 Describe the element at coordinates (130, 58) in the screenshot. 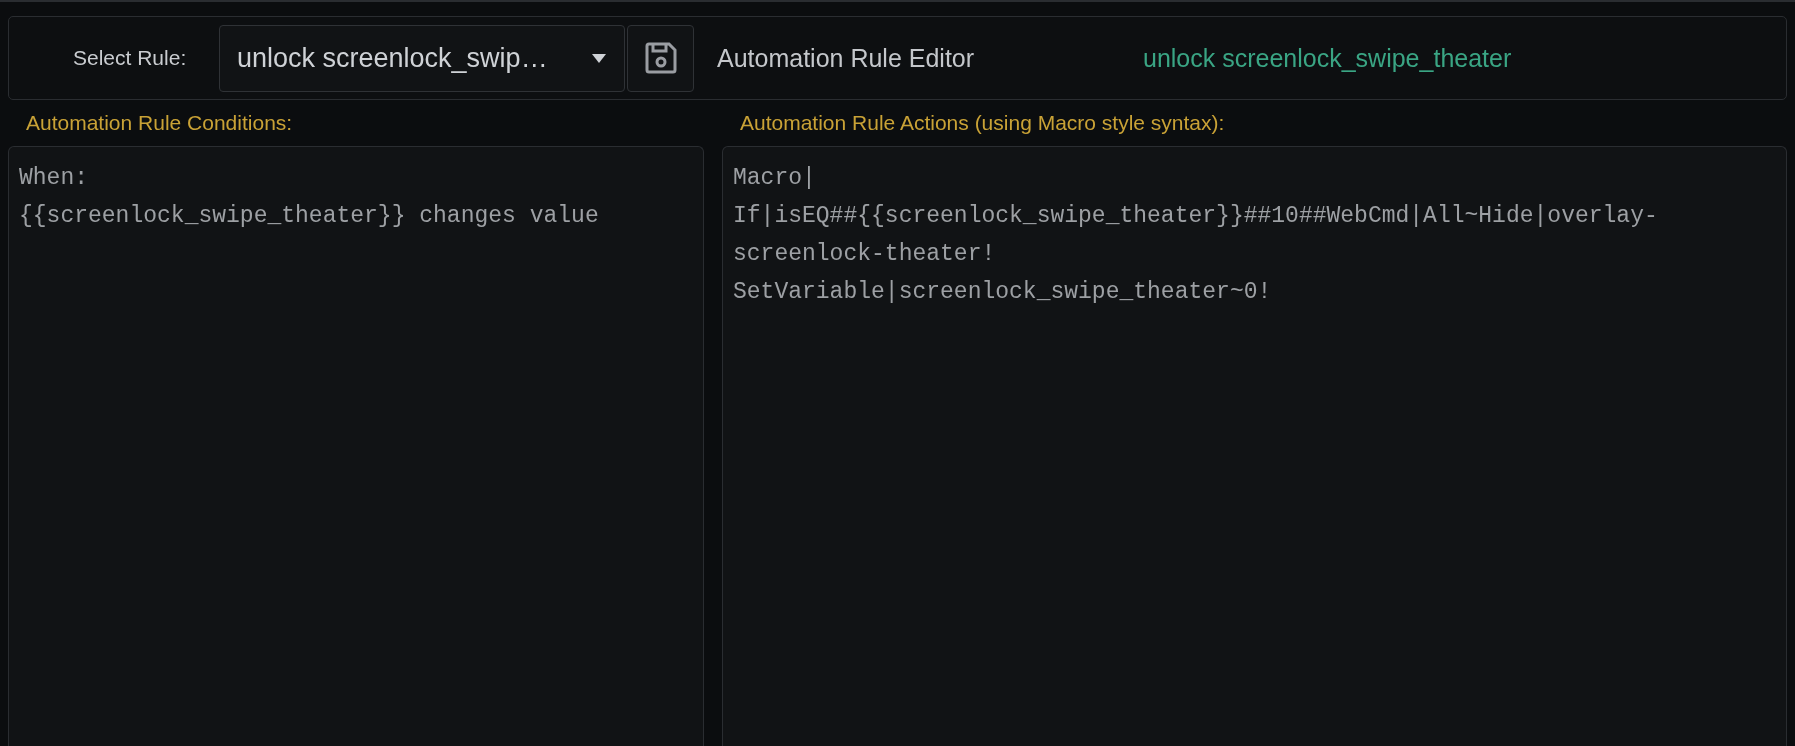

I see `select-rule-label: Select Rule:` at that location.